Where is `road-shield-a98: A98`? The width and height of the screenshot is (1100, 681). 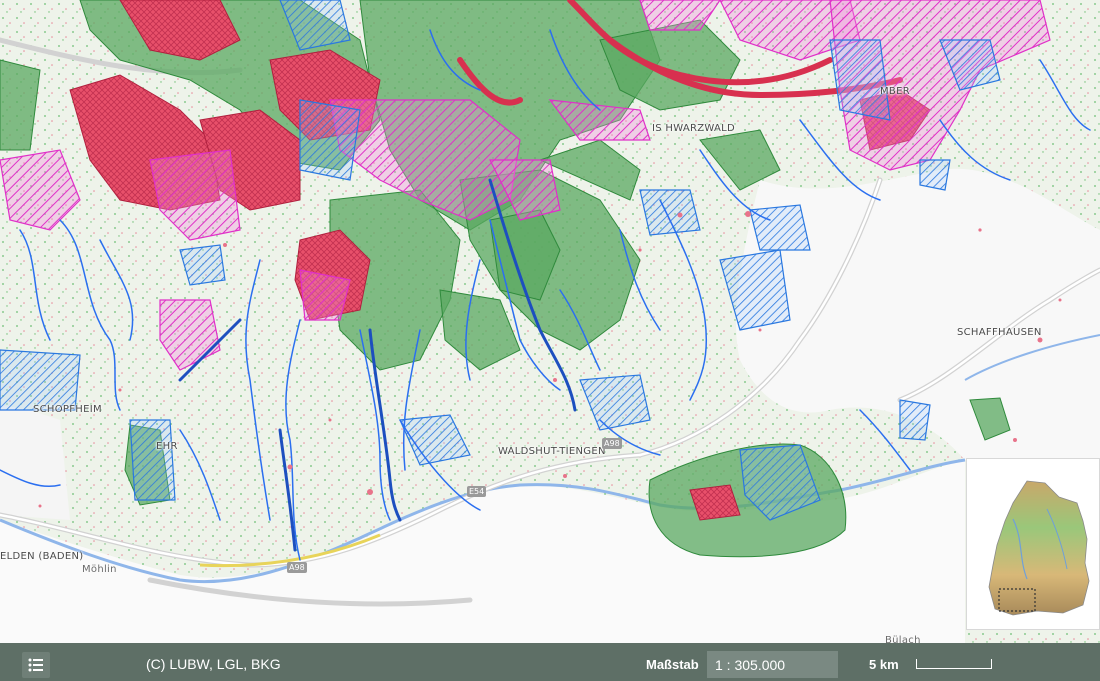
road-shield-a98: A98 is located at coordinates (612, 443).